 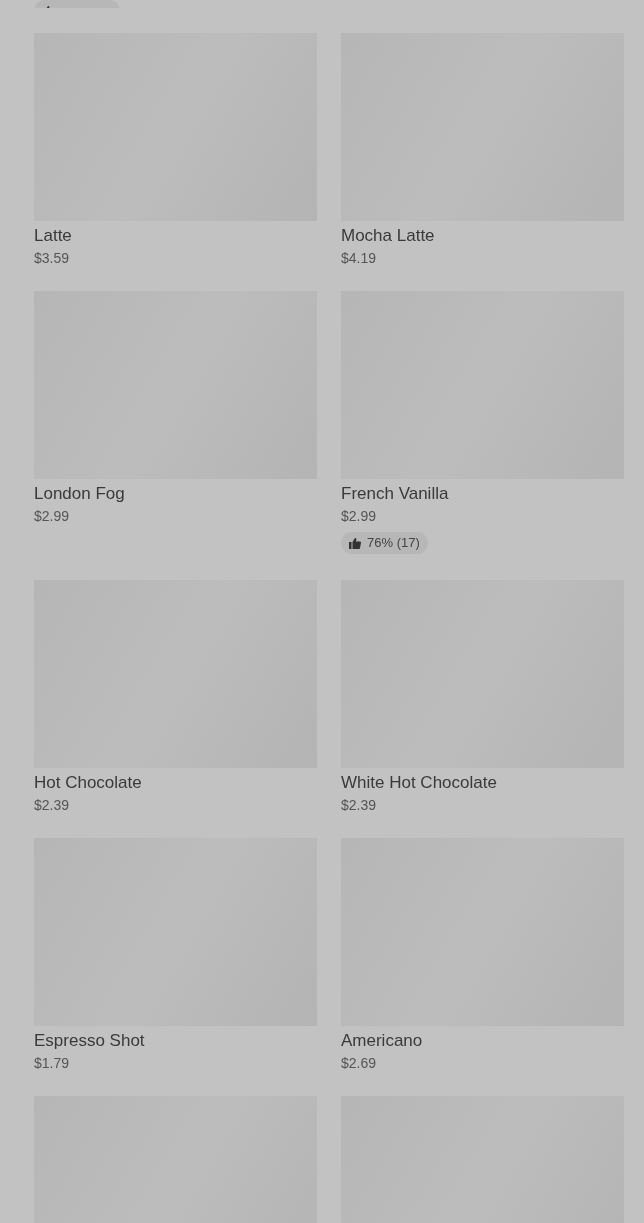 What do you see at coordinates (395, 494) in the screenshot?
I see `product-name: French Vanilla` at bounding box center [395, 494].